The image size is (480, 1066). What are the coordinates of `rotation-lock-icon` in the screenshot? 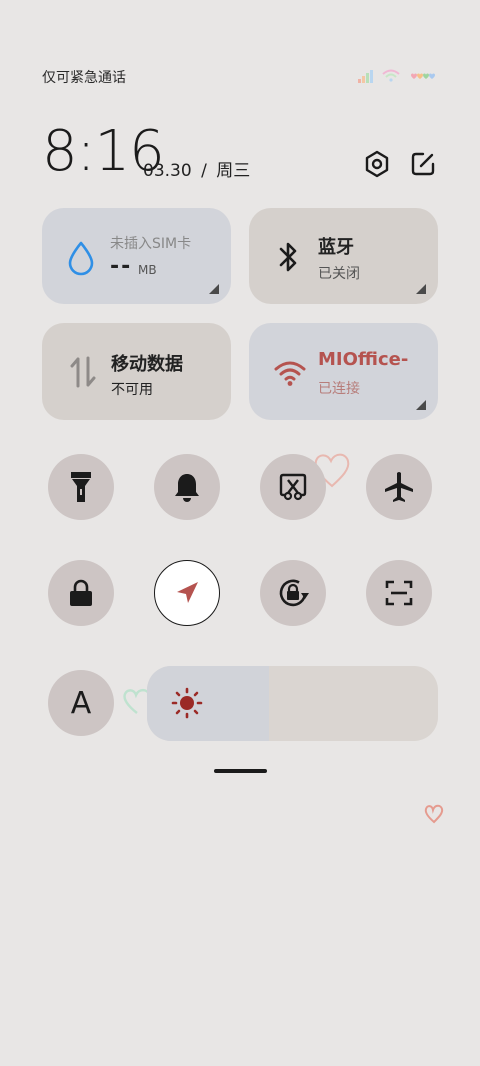 It's located at (294, 593).